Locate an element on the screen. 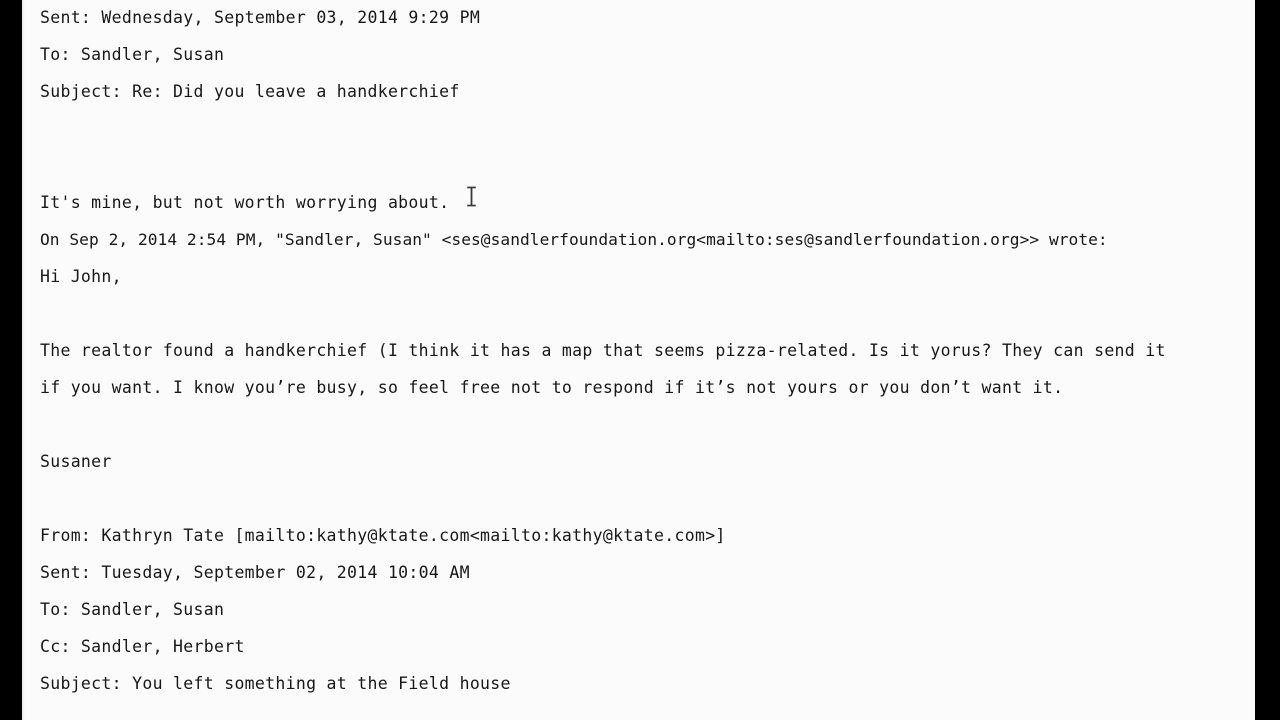 The width and height of the screenshot is (1280, 720). email-body-line-1: It's mine, but not worth worrying about. is located at coordinates (245, 202).